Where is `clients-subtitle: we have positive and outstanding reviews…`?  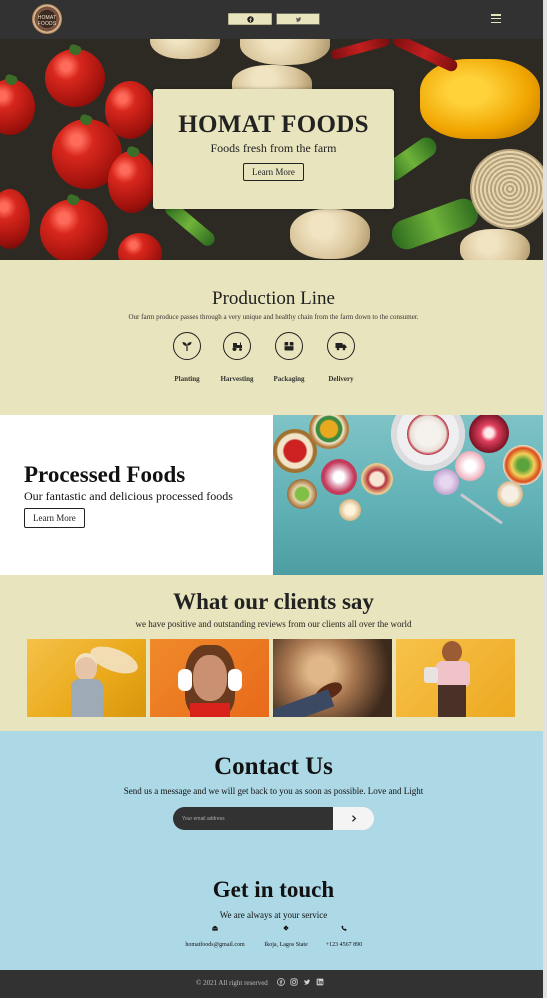 clients-subtitle: we have positive and outstanding reviews… is located at coordinates (273, 624).